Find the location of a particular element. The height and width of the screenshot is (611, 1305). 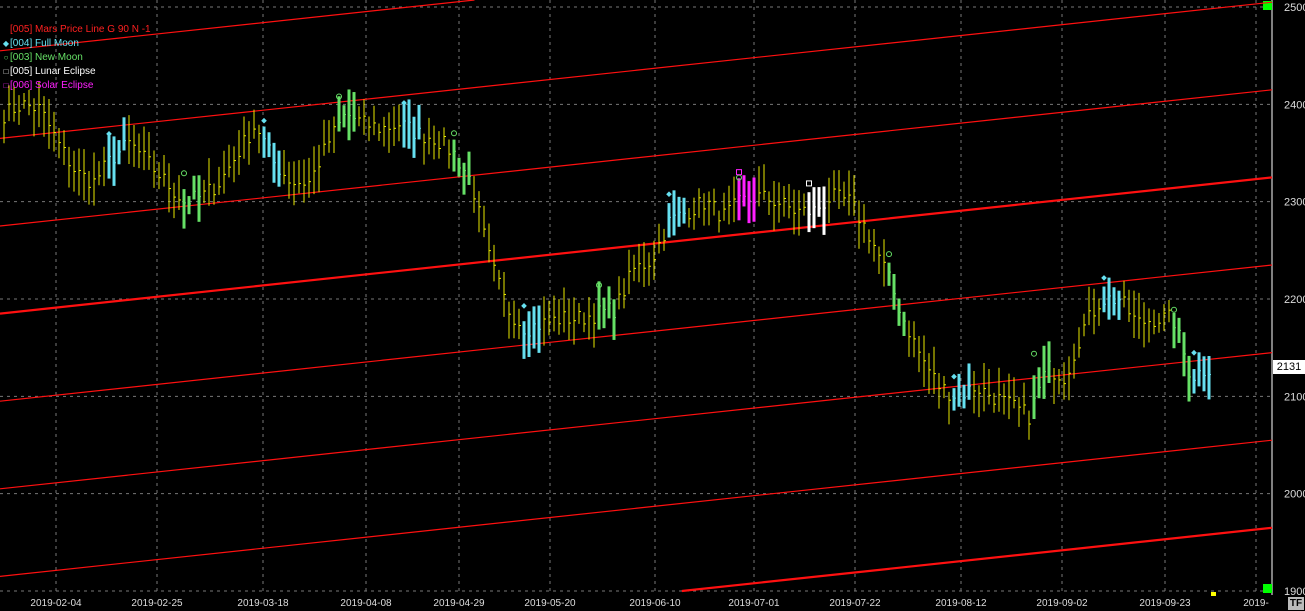

x-tick-label: 2019-07-01 is located at coordinates (754, 603).